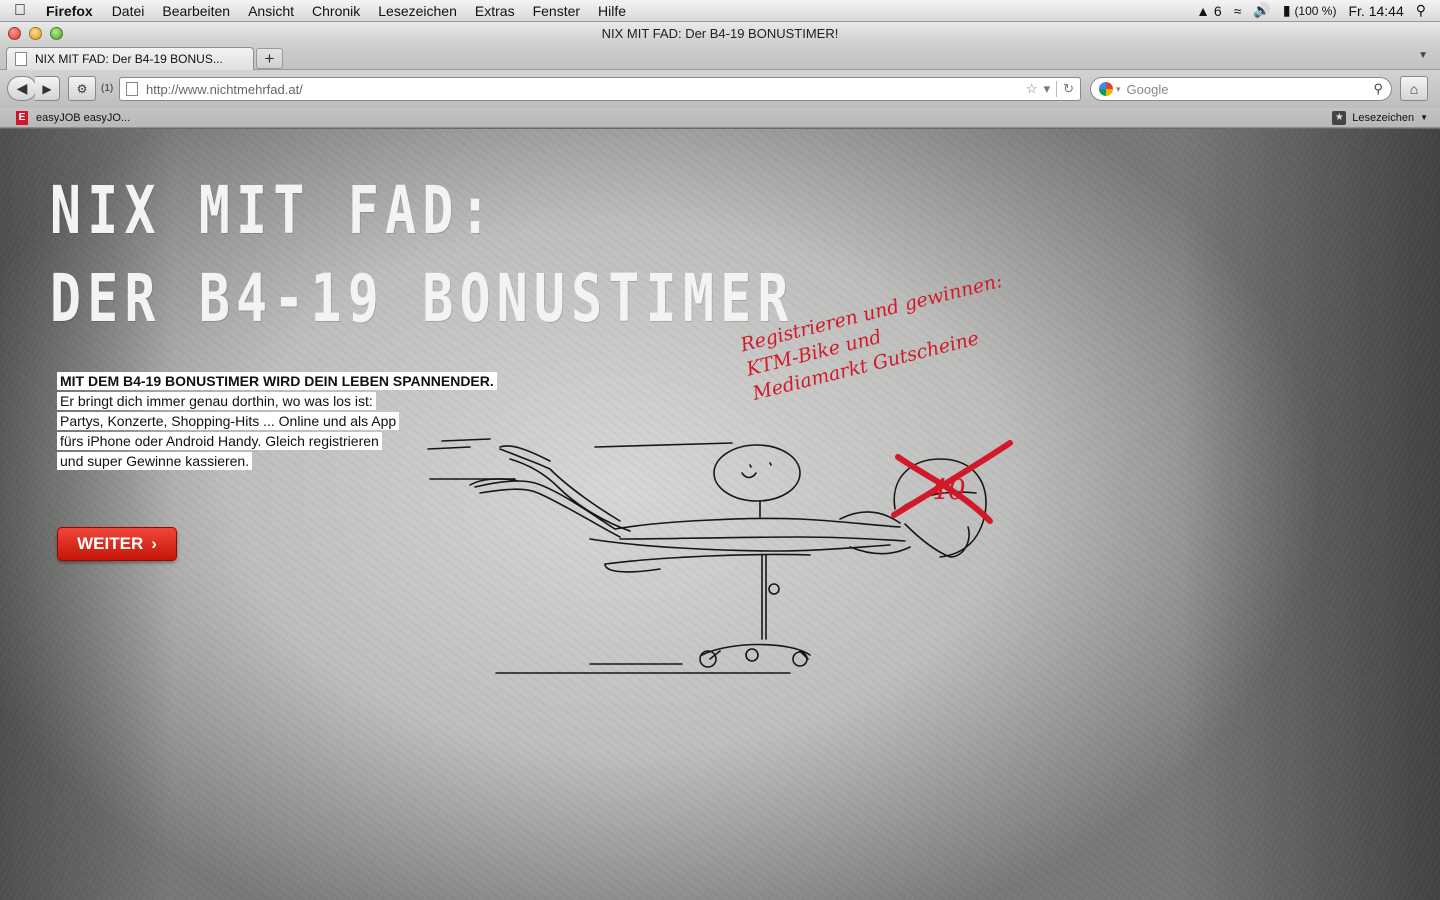  I want to click on bookmarks-menu: ★ Lesezeichen ▼, so click(1386, 117).